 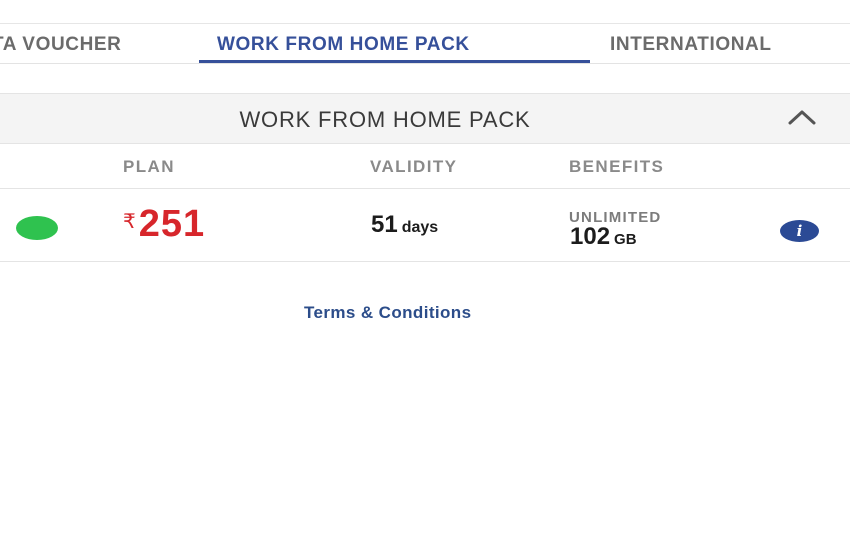 What do you see at coordinates (343, 45) in the screenshot?
I see `tab-work-from-home-pack: WORK FROM HOME PACK` at bounding box center [343, 45].